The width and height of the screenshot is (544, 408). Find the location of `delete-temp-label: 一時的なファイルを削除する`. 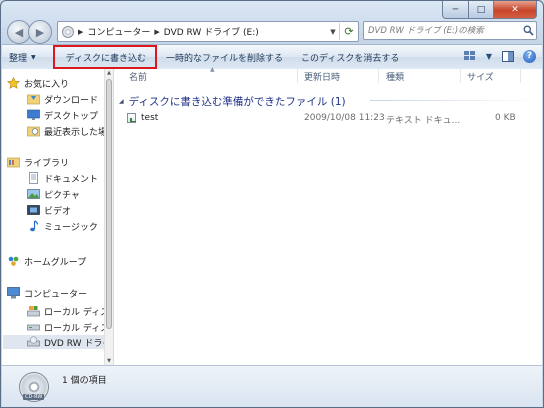

delete-temp-label: 一時的なファイルを削除する is located at coordinates (225, 58).